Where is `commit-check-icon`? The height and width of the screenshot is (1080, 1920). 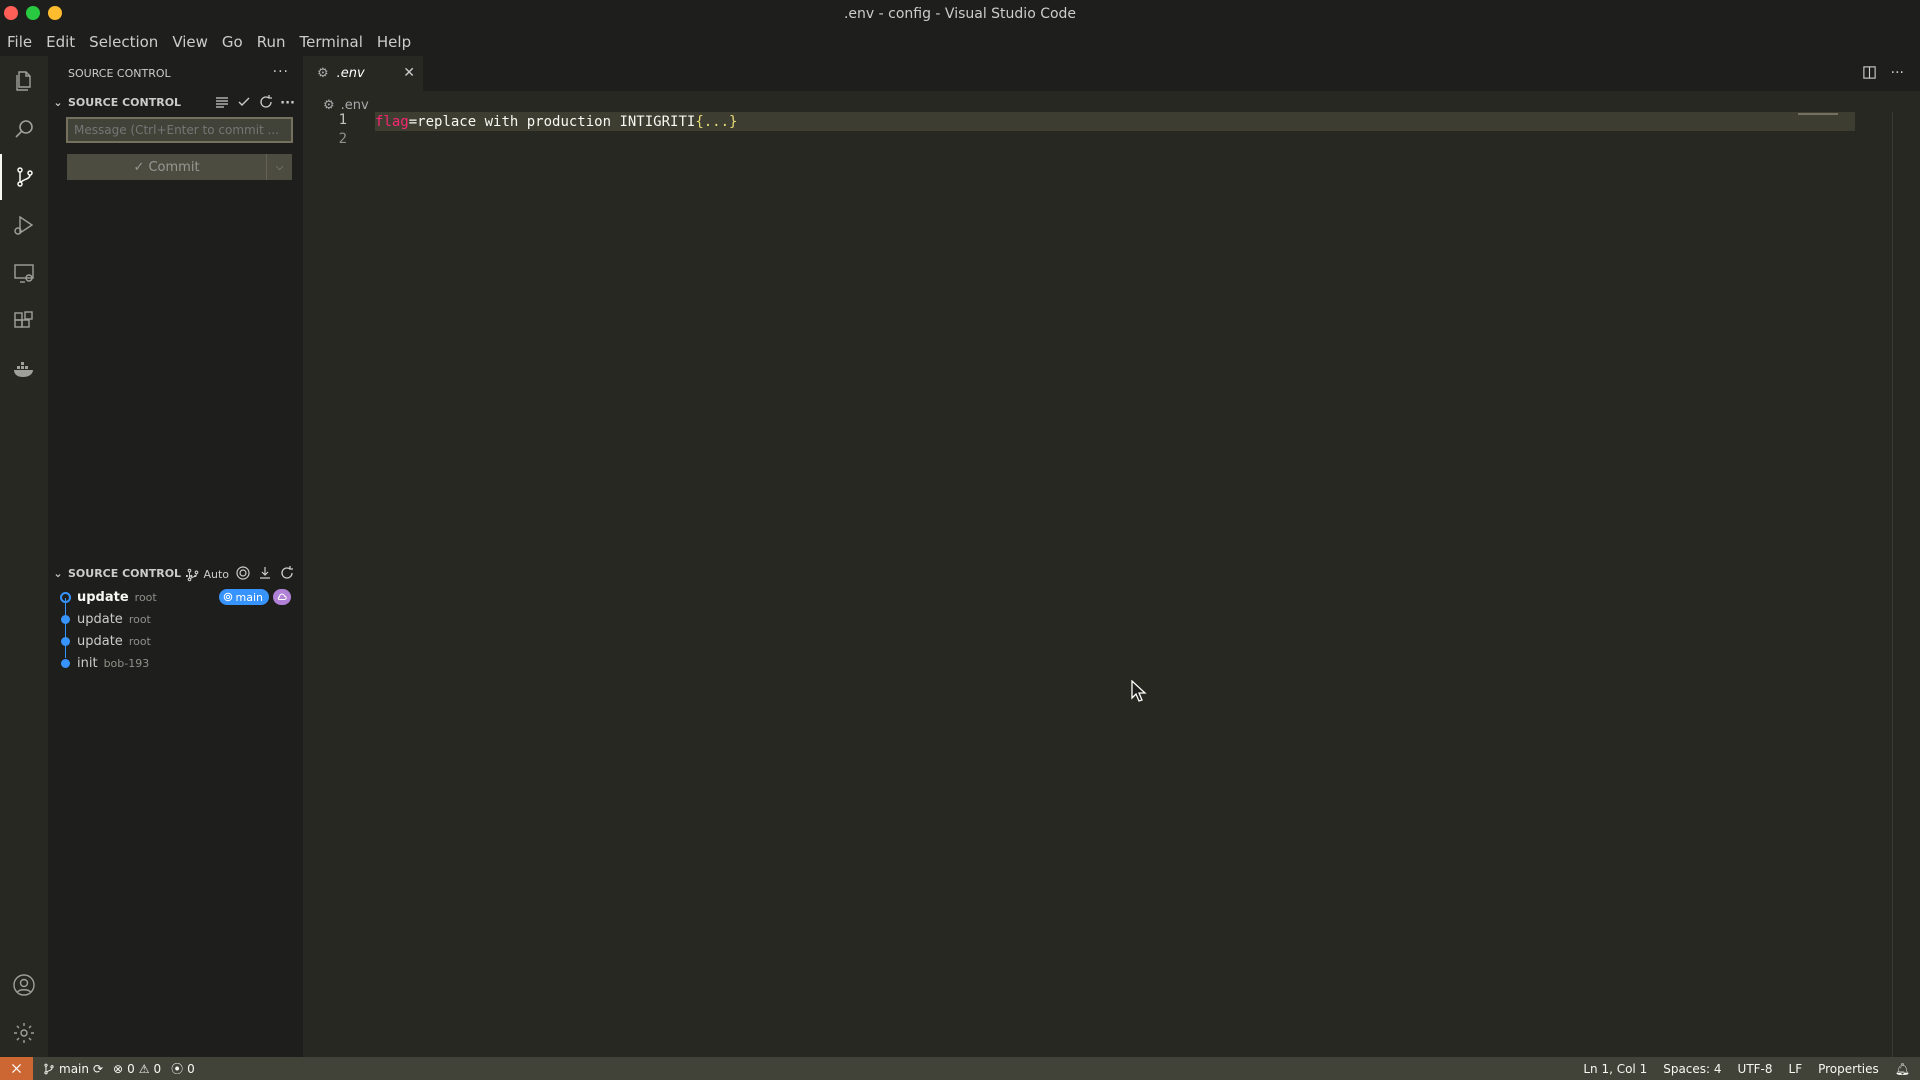 commit-check-icon is located at coordinates (244, 103).